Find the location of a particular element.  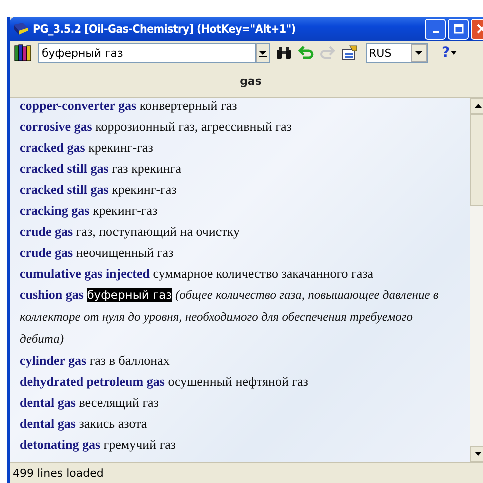

dictionary-entry: cylinder gas газ в баллонах is located at coordinates (231, 360).